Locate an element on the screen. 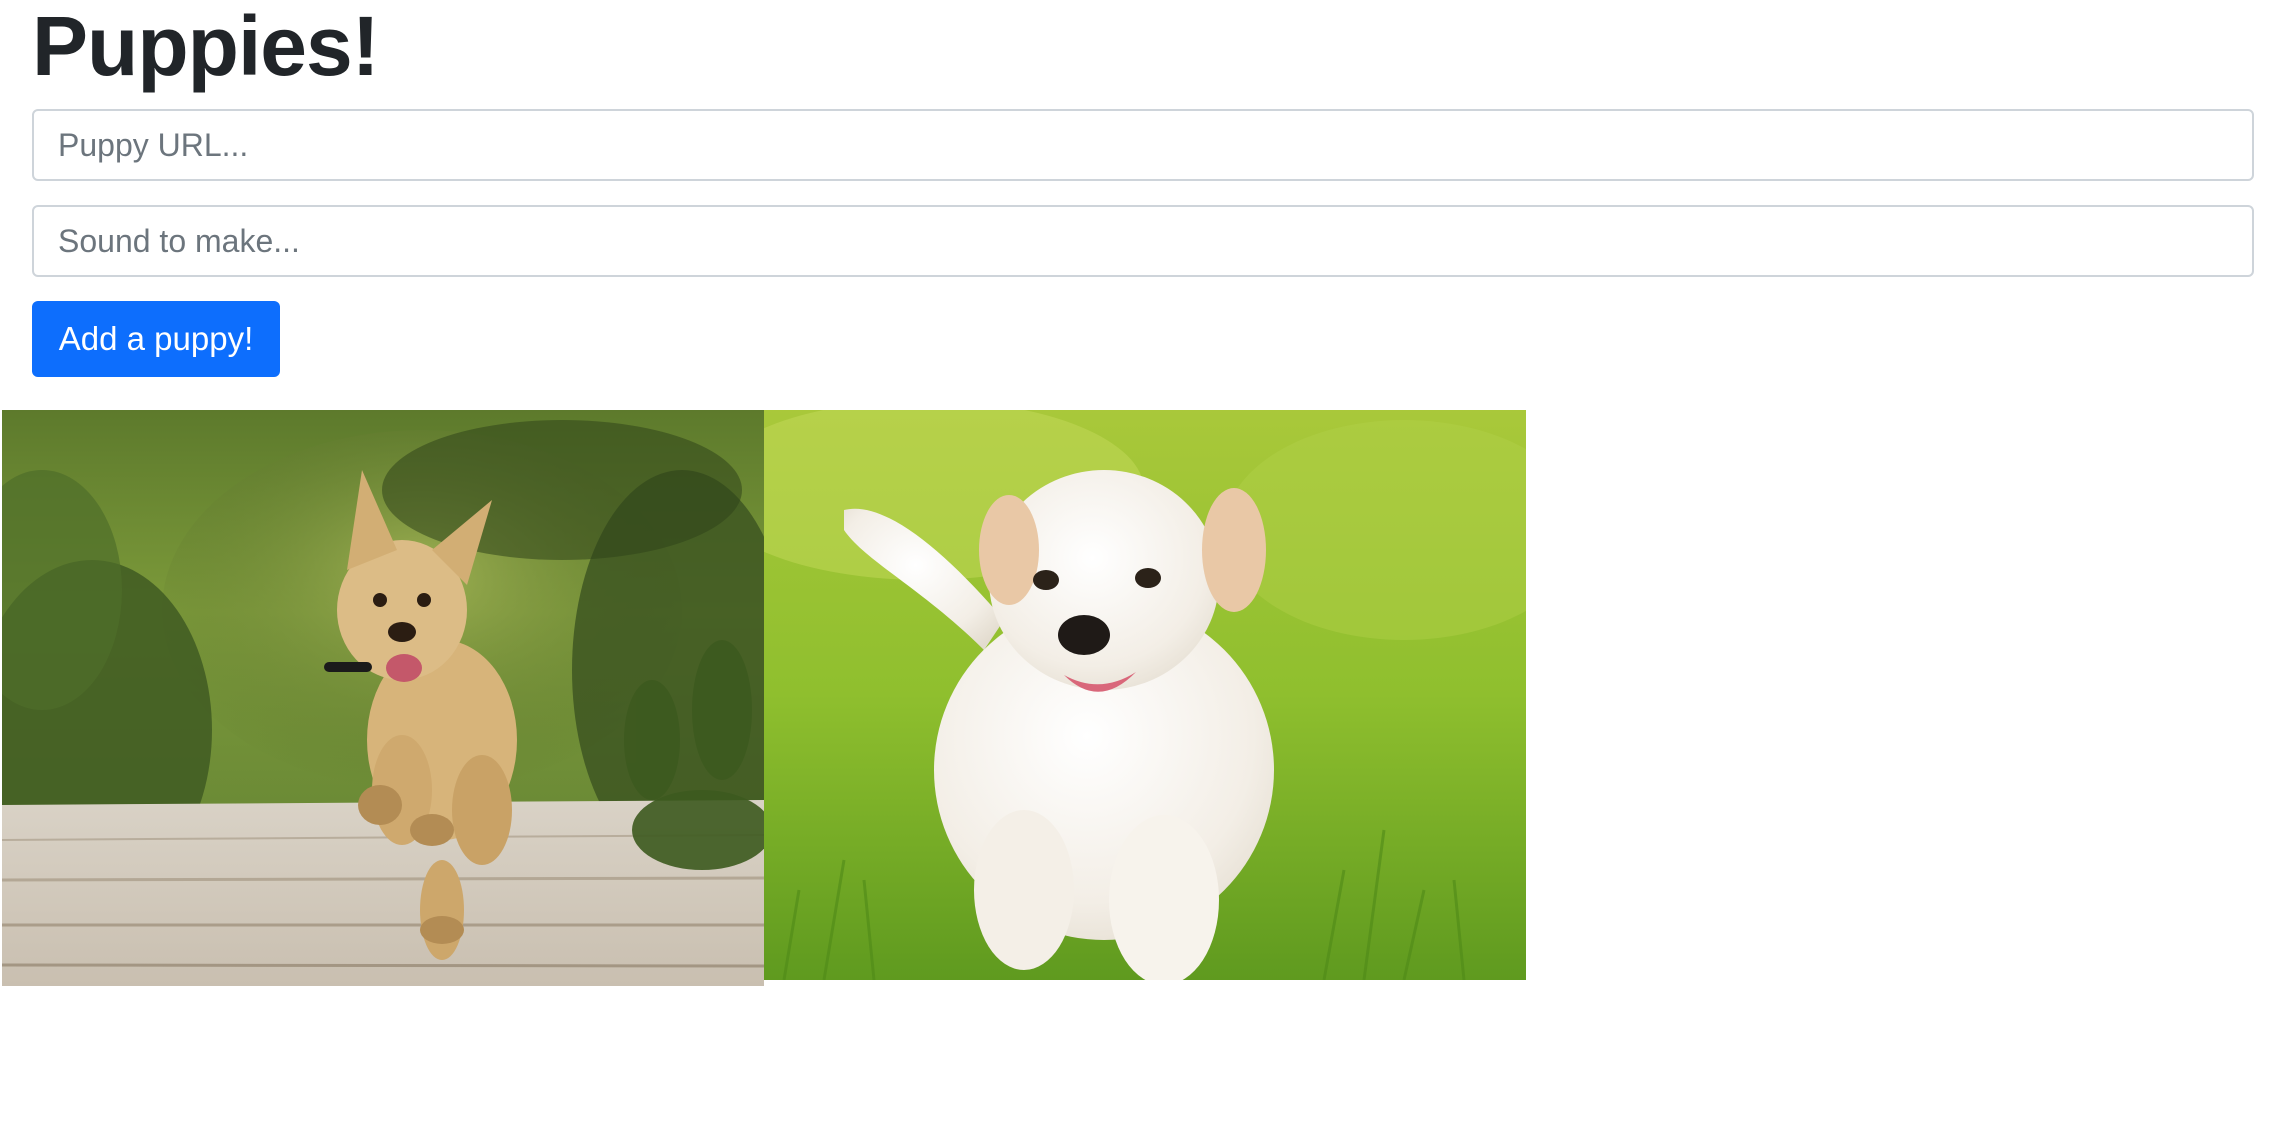 This screenshot has width=2288, height=1136. page-title: Puppies! is located at coordinates (206, 46).